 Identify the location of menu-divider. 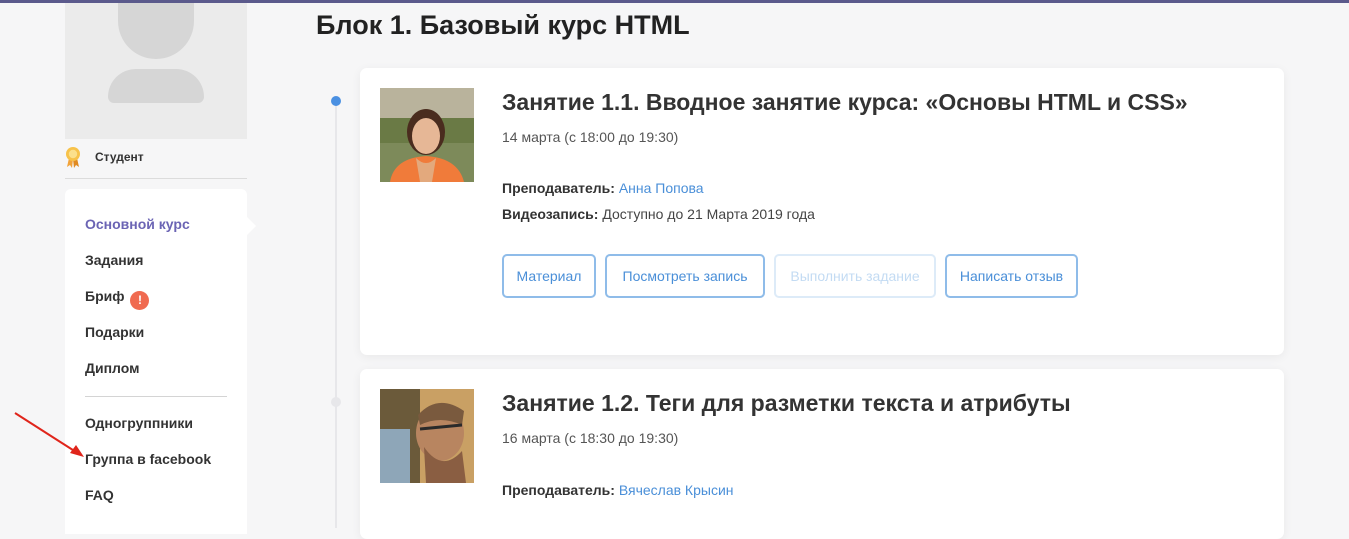
(156, 396).